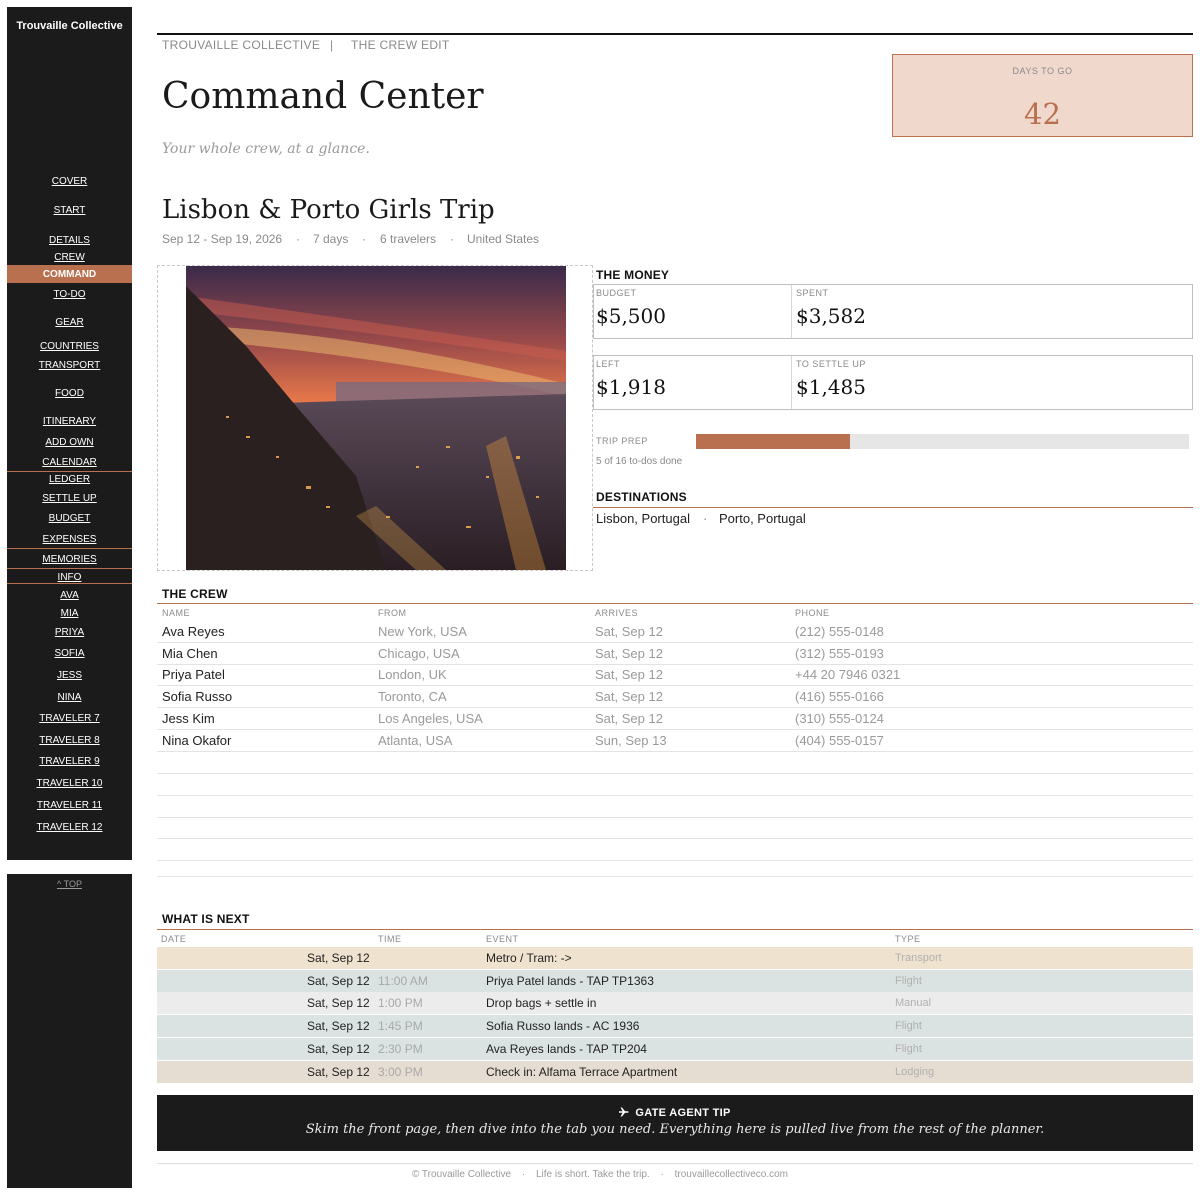 The width and height of the screenshot is (1200, 1194). Describe the element at coordinates (69, 366) in the screenshot. I see `sidebar-item-transport: TRANSPORT` at that location.